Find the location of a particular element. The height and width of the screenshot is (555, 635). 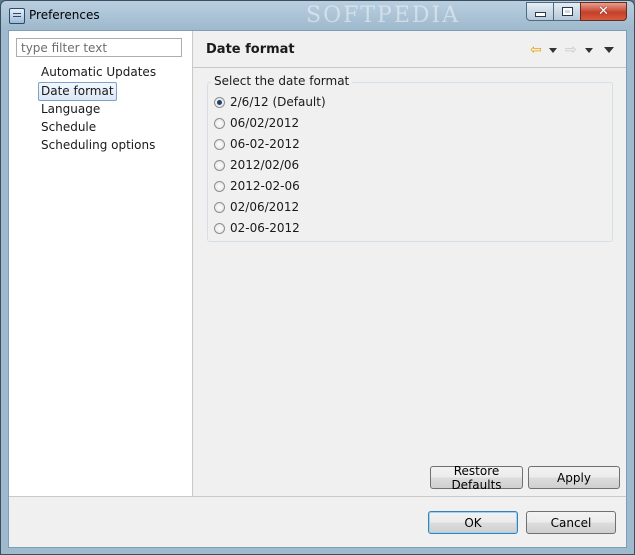

ok-button: OK is located at coordinates (473, 522).